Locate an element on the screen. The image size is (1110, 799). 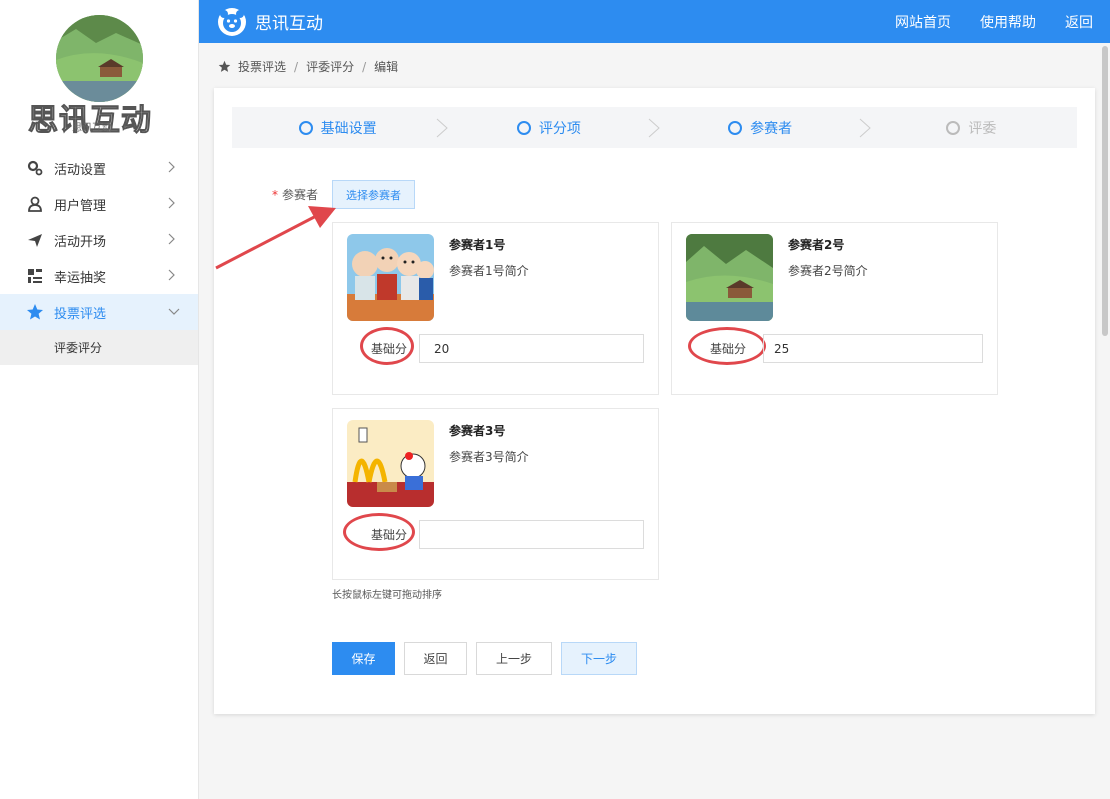
header-links: 网站首页 使用帮助 返回 is located at coordinates (1002, 21).